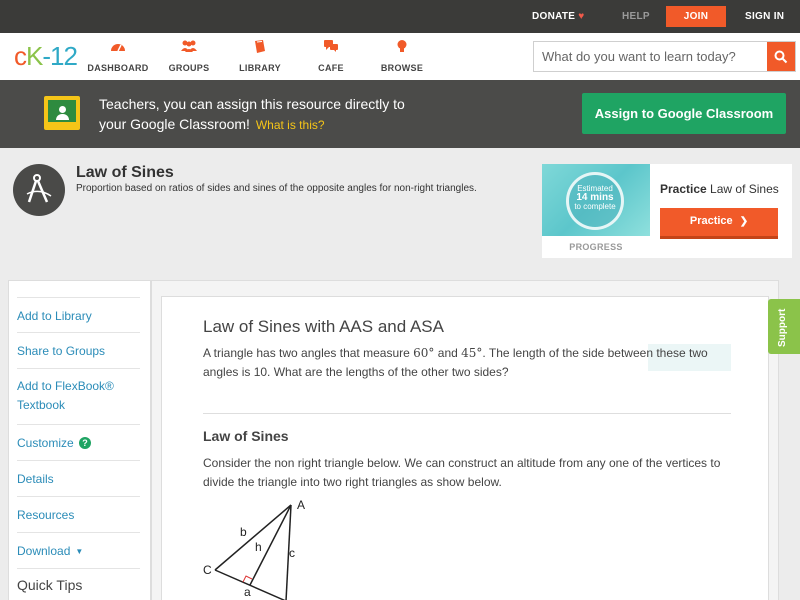 This screenshot has height=600, width=800. What do you see at coordinates (684, 113) in the screenshot?
I see `assign-to-google-classroom-button: Assign to Google Classroom` at bounding box center [684, 113].